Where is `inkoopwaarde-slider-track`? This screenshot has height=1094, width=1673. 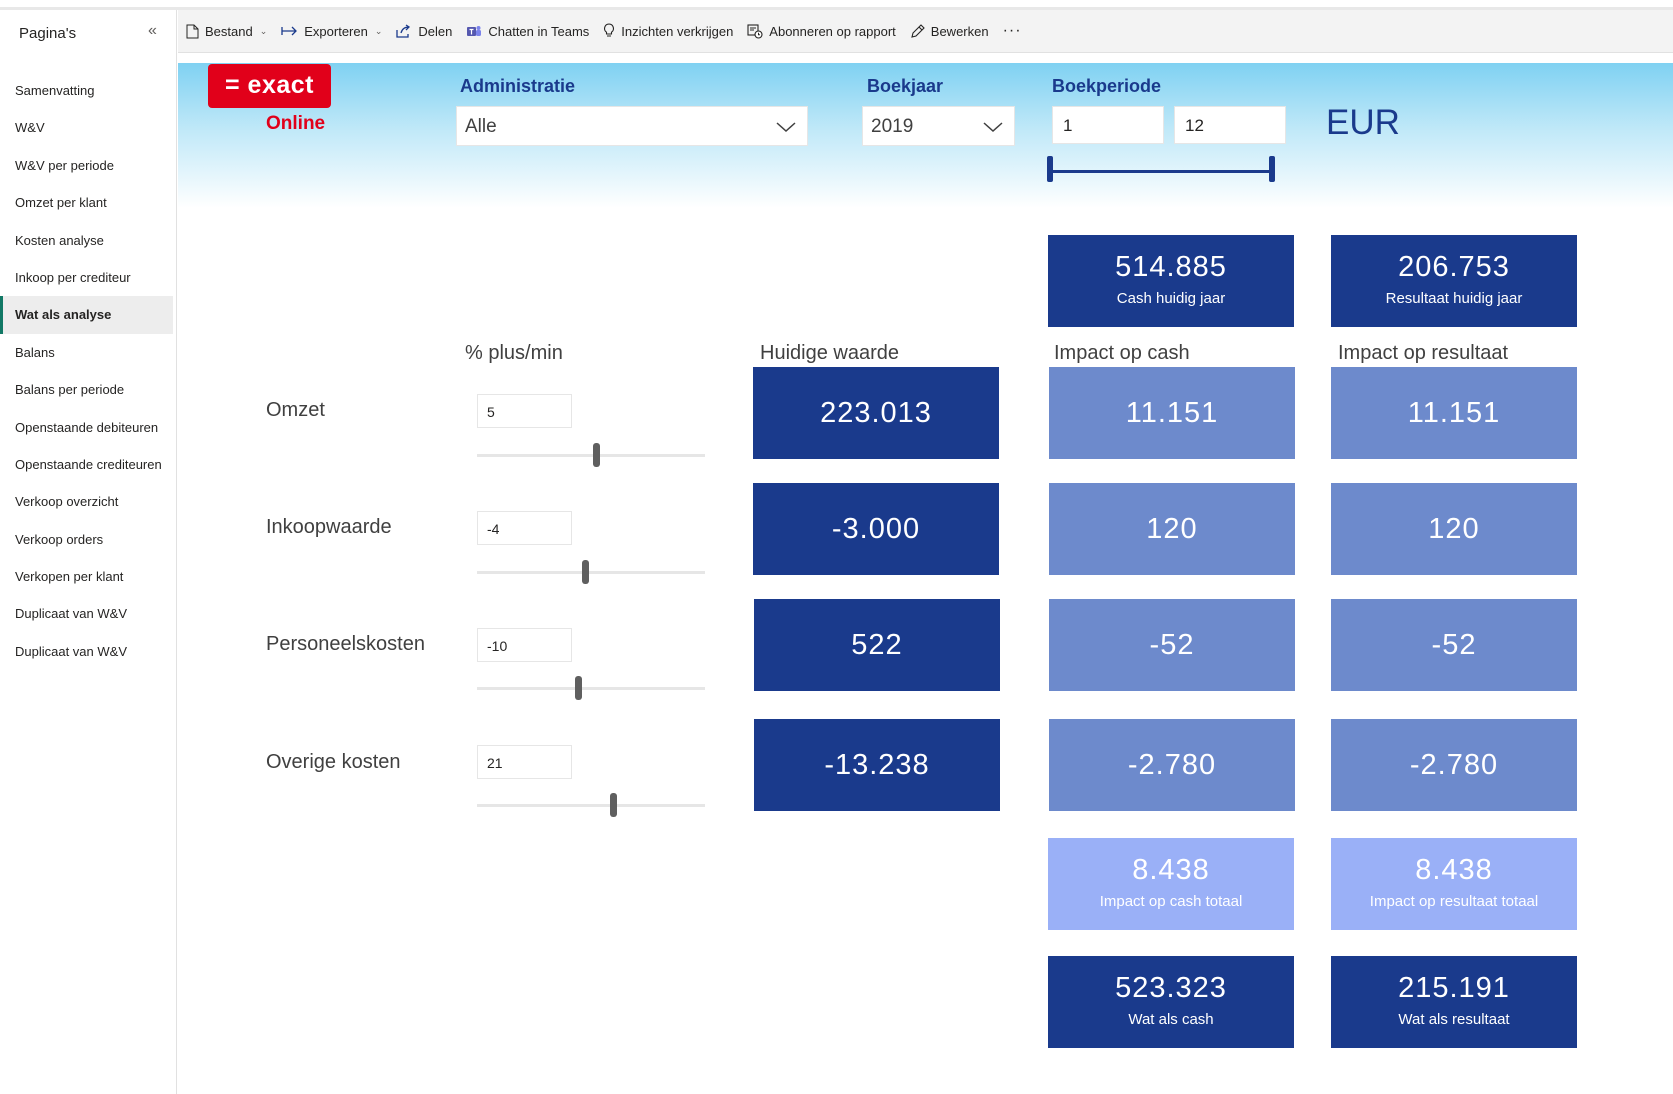 inkoopwaarde-slider-track is located at coordinates (591, 572).